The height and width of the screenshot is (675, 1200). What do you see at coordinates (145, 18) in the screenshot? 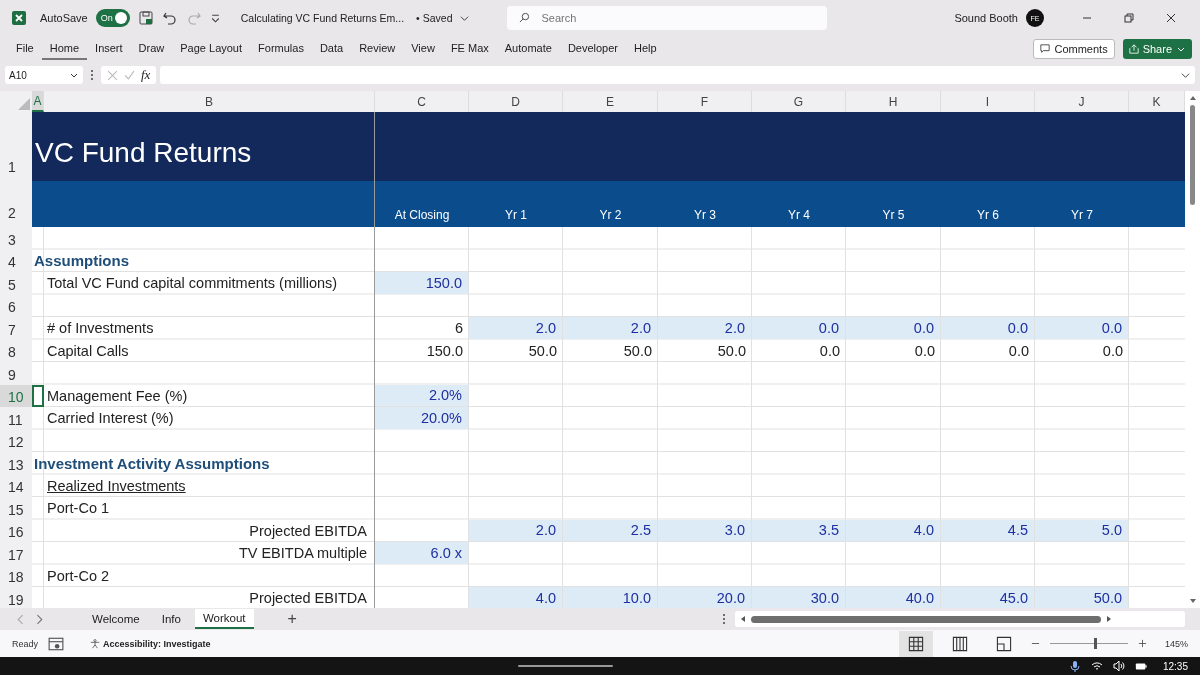
I see `save-icon` at bounding box center [145, 18].